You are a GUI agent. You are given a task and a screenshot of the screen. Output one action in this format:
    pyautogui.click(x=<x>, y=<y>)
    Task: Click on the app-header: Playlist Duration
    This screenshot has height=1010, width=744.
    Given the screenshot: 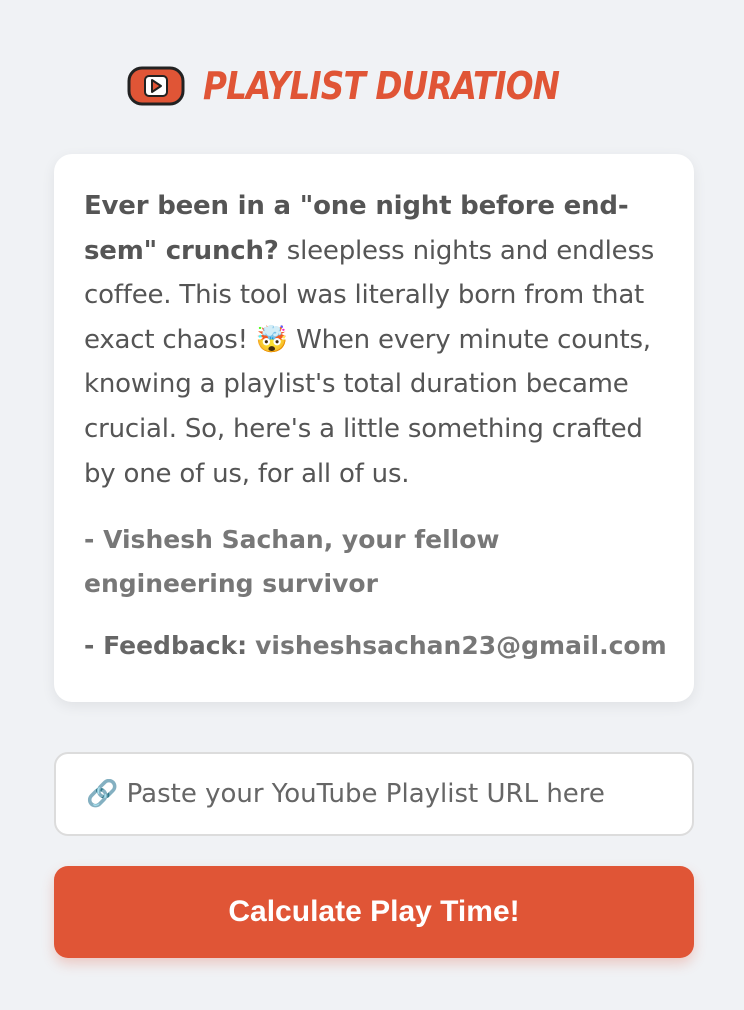 What is the action you would take?
    pyautogui.click(x=372, y=86)
    